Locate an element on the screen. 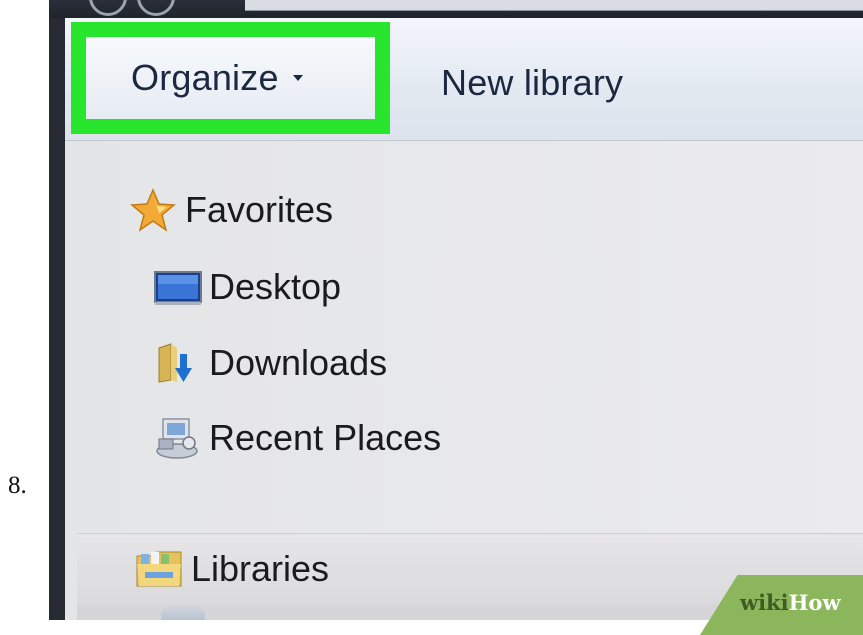 This screenshot has width=863, height=635. new-library-button: New library is located at coordinates (532, 83).